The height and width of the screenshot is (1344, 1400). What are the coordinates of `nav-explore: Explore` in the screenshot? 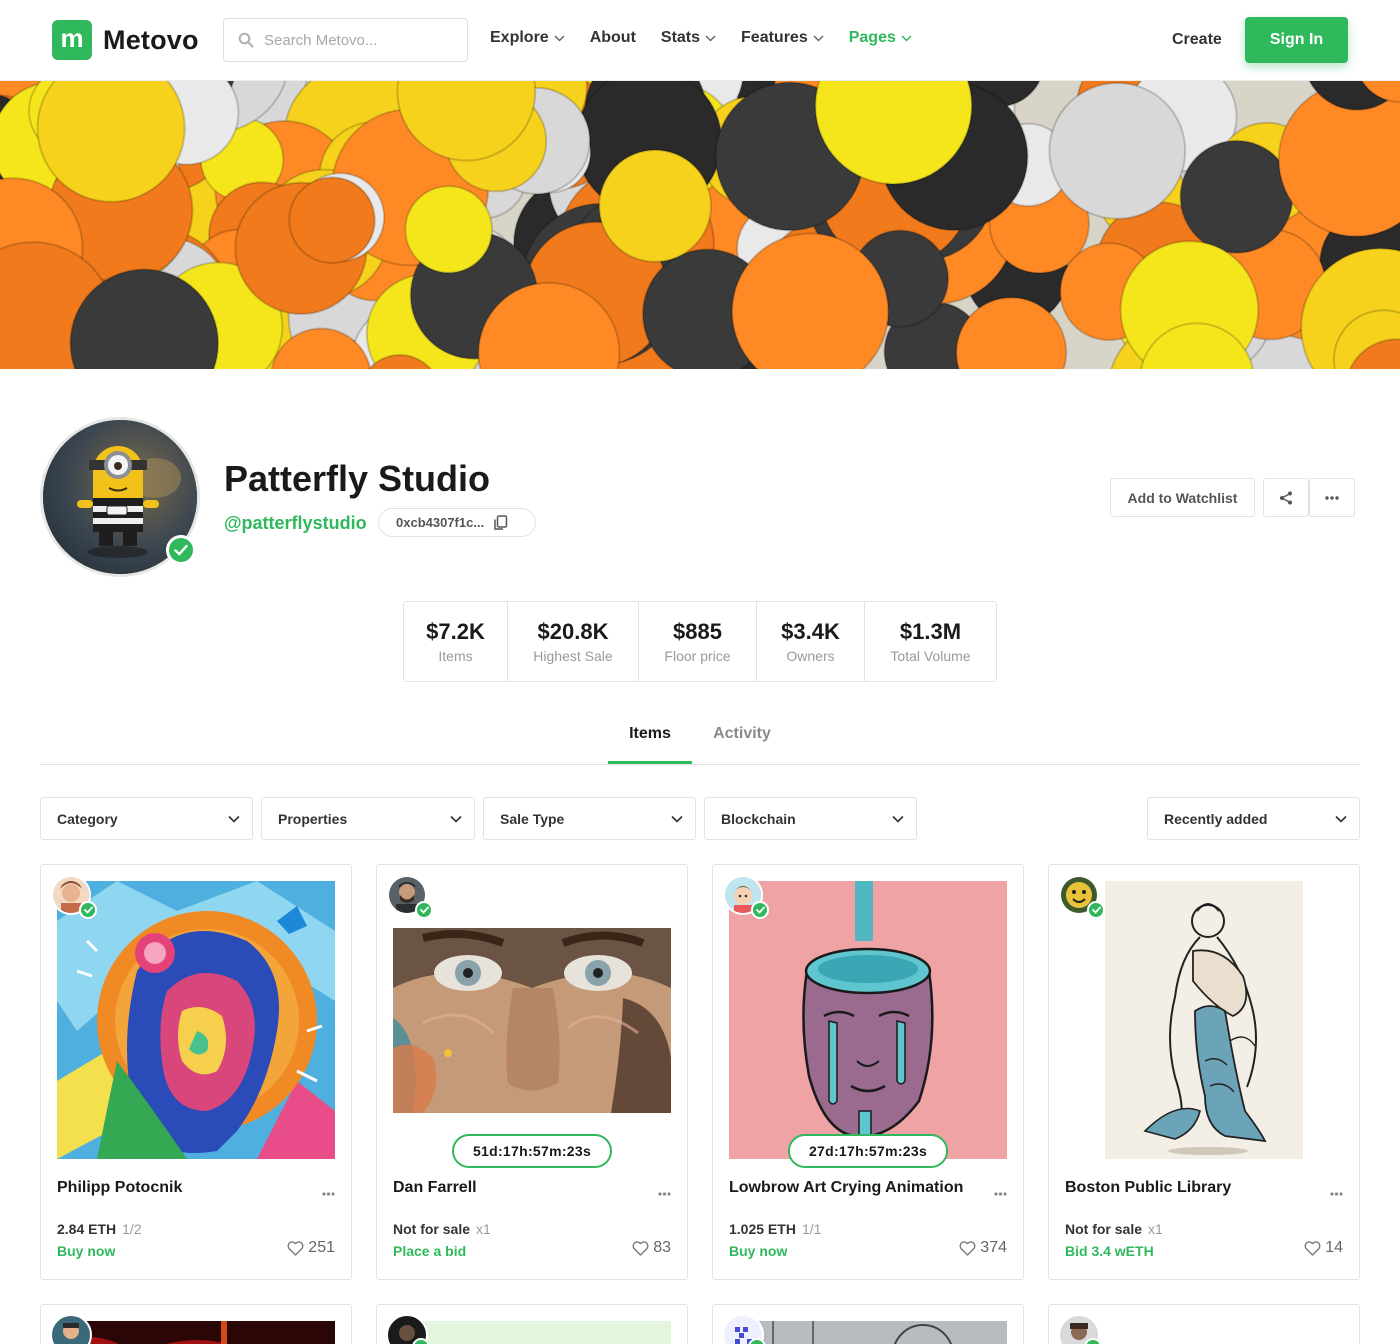 It's located at (527, 38).